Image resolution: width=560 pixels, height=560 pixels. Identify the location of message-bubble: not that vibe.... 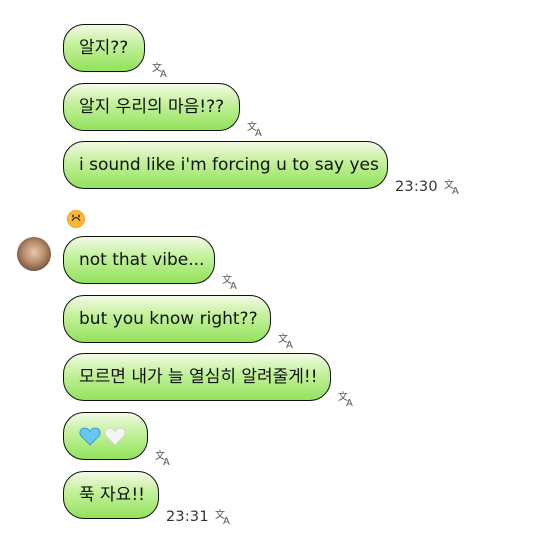
(139, 260).